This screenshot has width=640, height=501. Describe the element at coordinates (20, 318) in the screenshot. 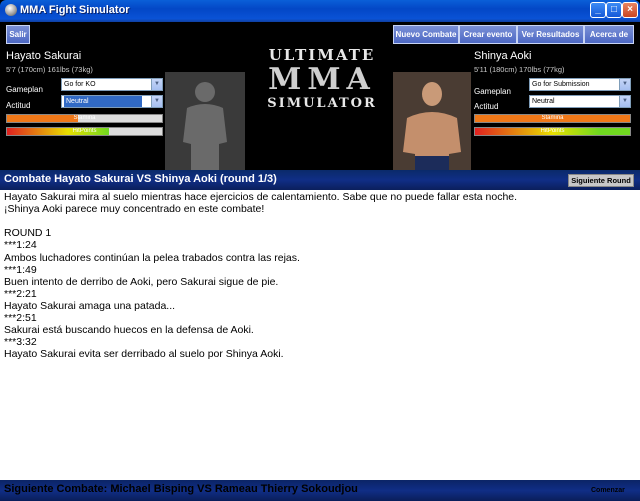

I see `log-line: ***2:51` at that location.